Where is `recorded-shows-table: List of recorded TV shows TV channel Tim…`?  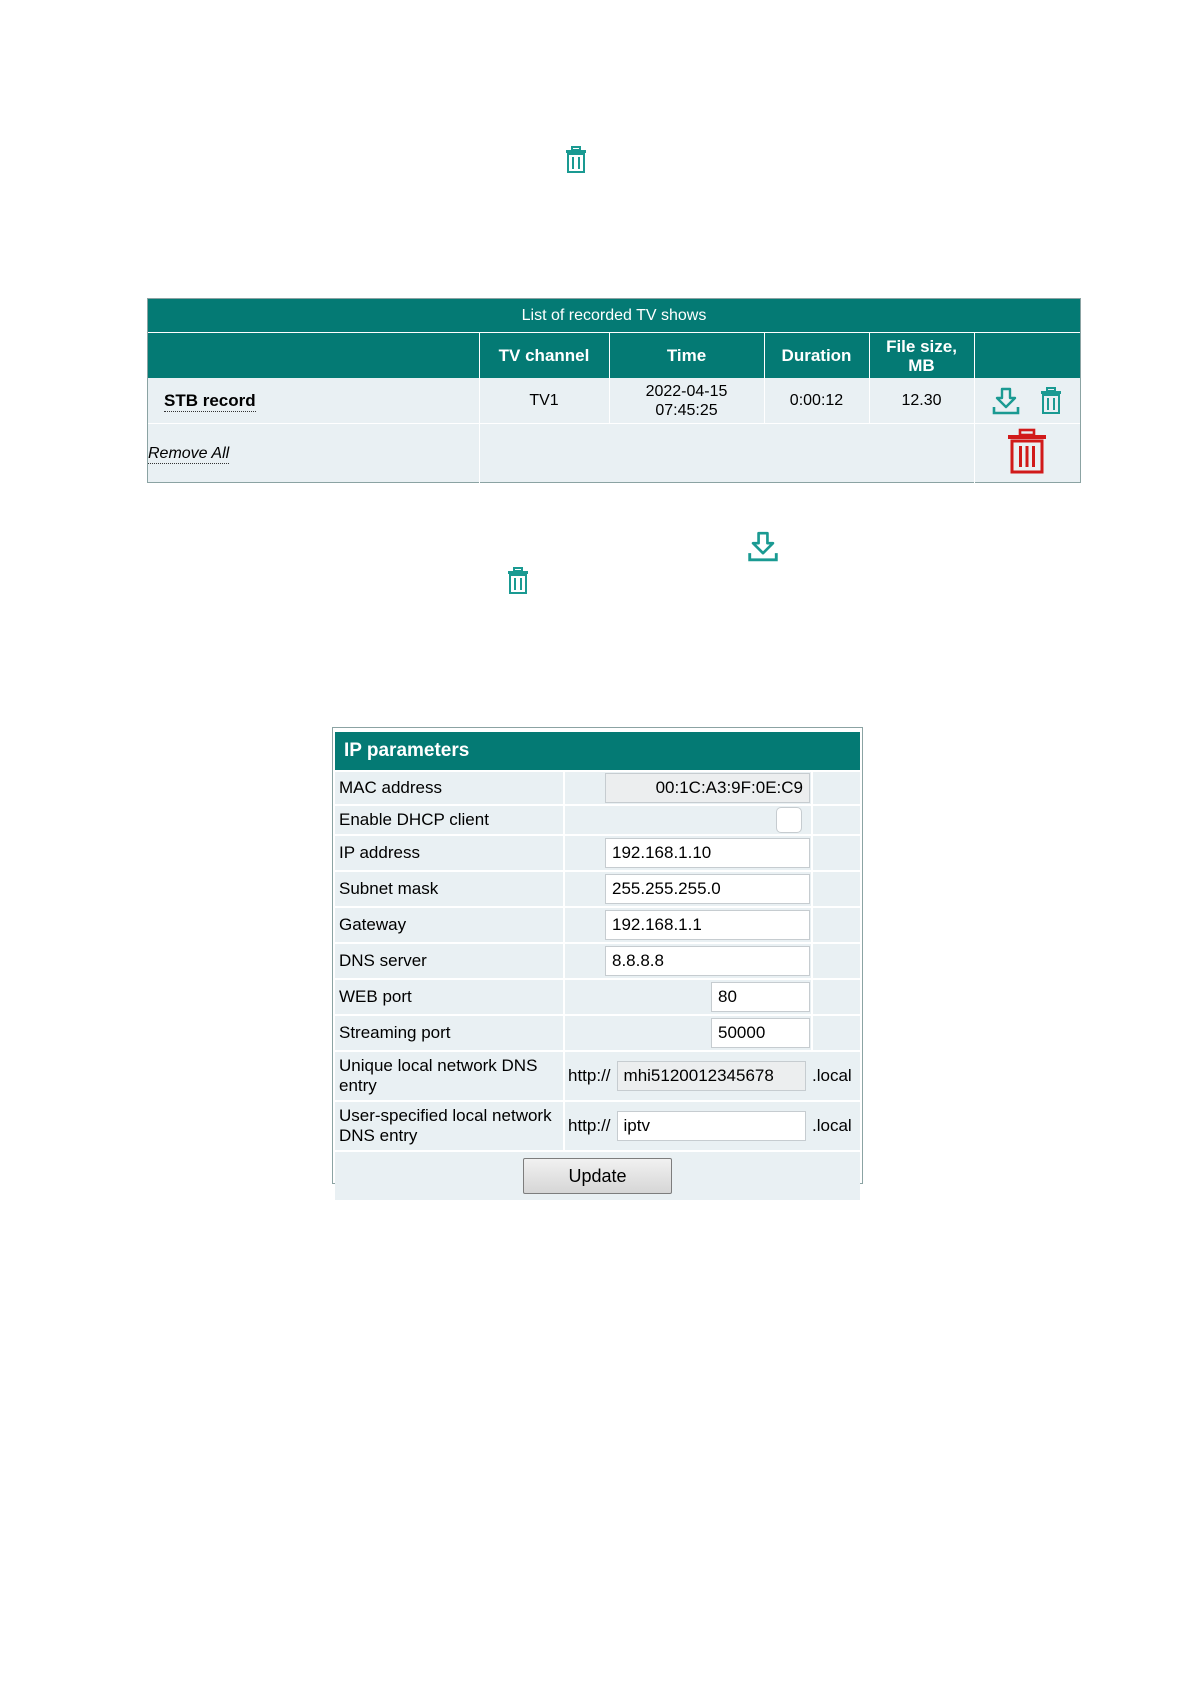
recorded-shows-table: List of recorded TV shows TV channel Tim… is located at coordinates (614, 391).